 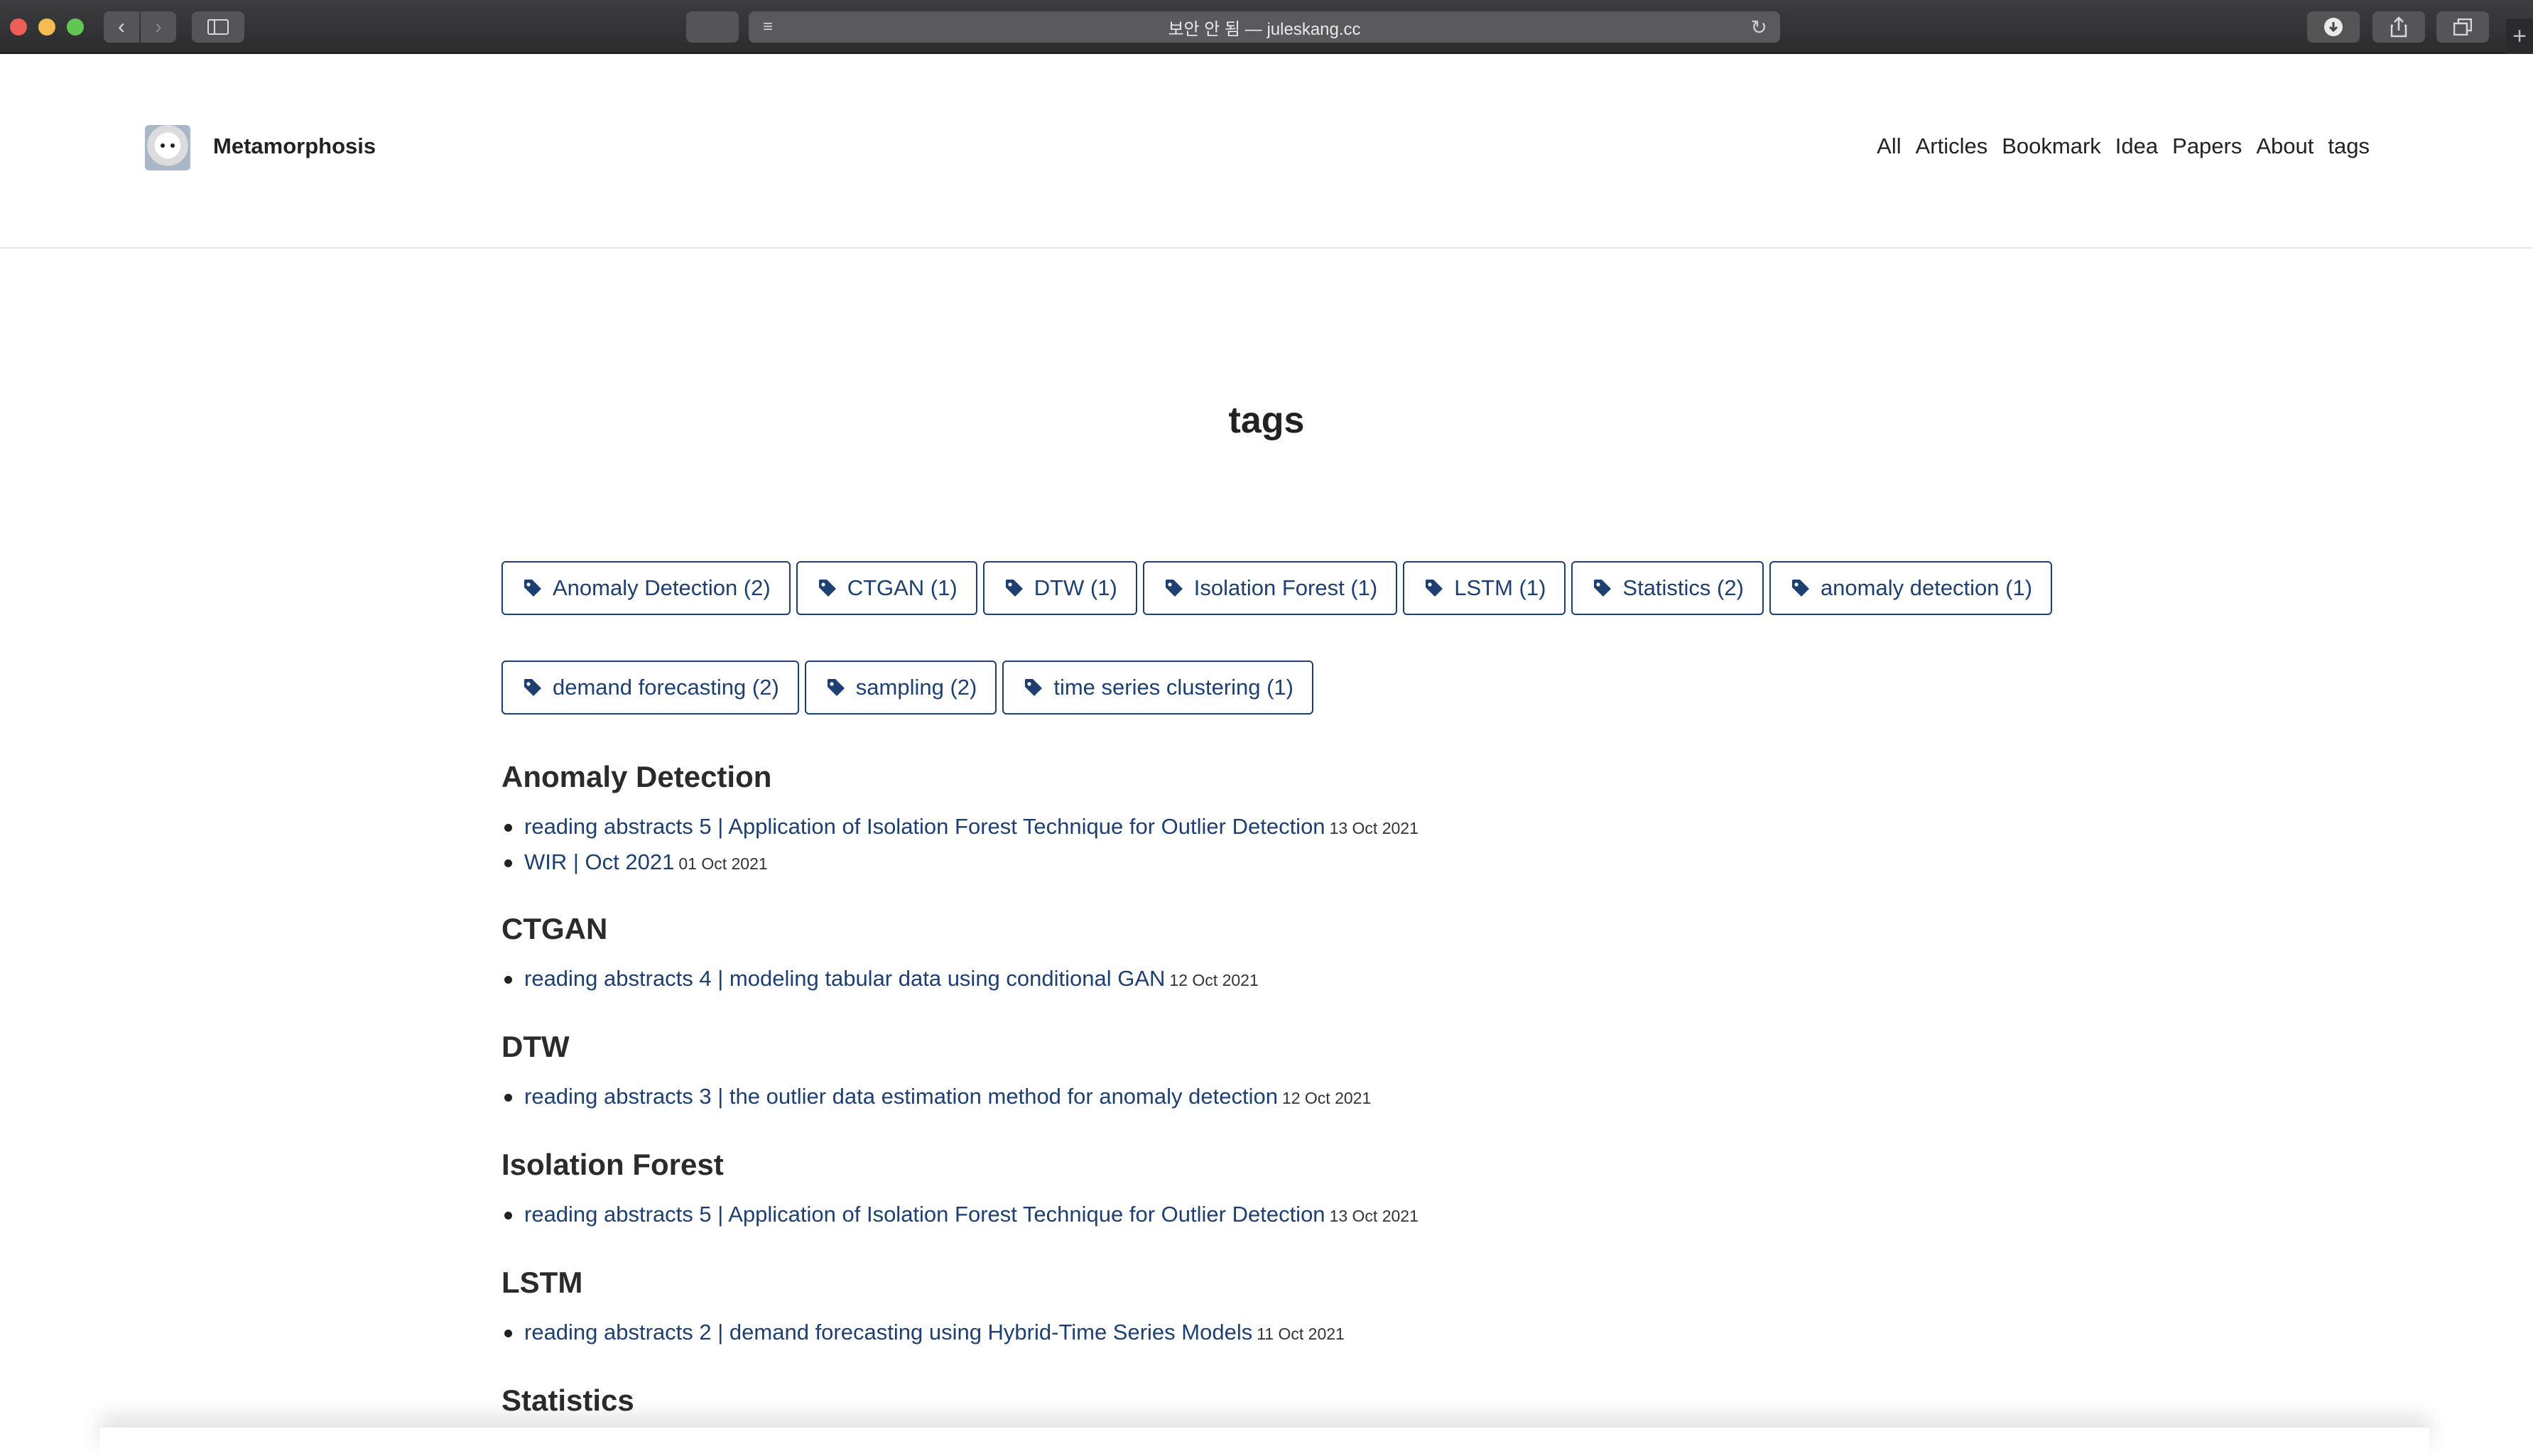 I want to click on minimize-window-button, so click(x=46, y=27).